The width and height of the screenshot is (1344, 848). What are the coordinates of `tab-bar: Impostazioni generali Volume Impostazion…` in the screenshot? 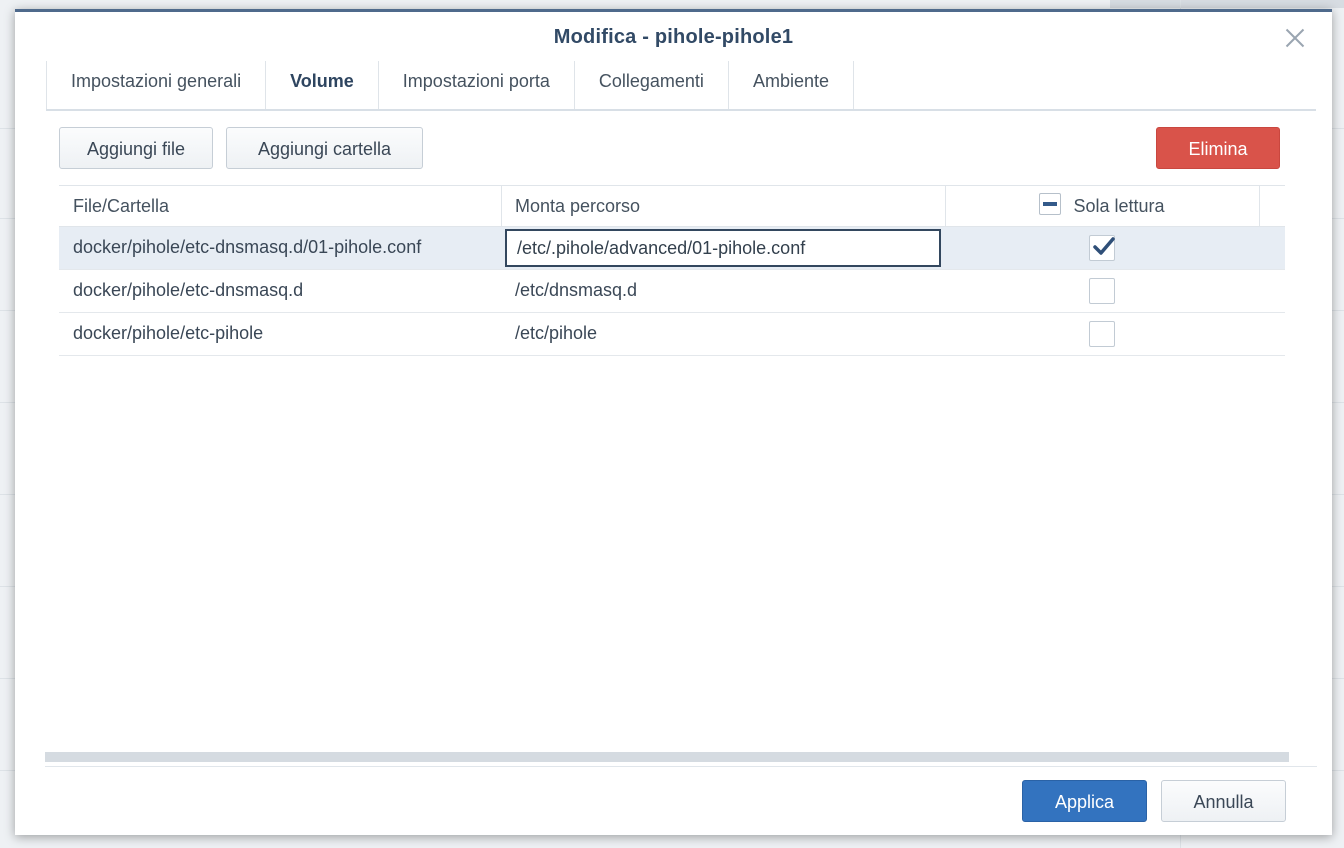 It's located at (681, 86).